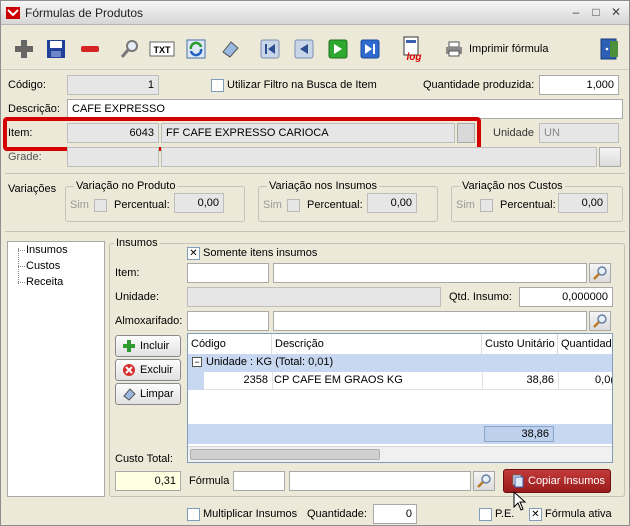  I want to click on variacao-produto-title: Variação no Produto, so click(126, 186).